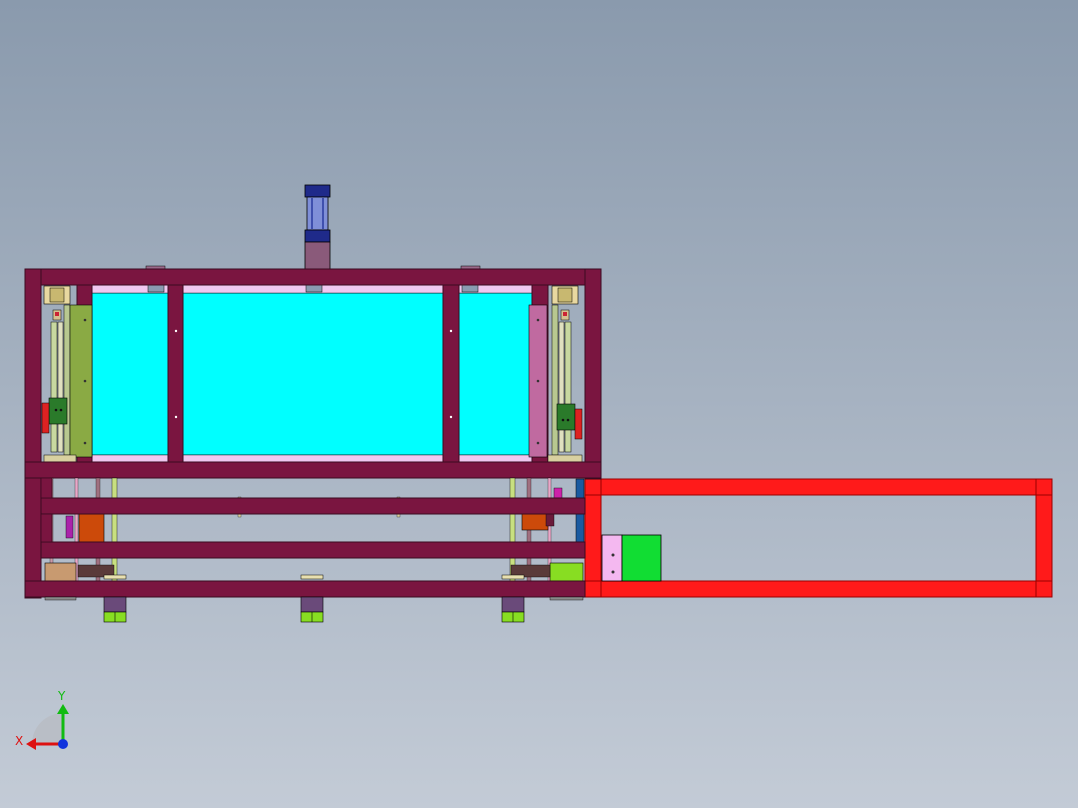 This screenshot has width=1078, height=808. I want to click on glass-panel-right, so click(495, 374).